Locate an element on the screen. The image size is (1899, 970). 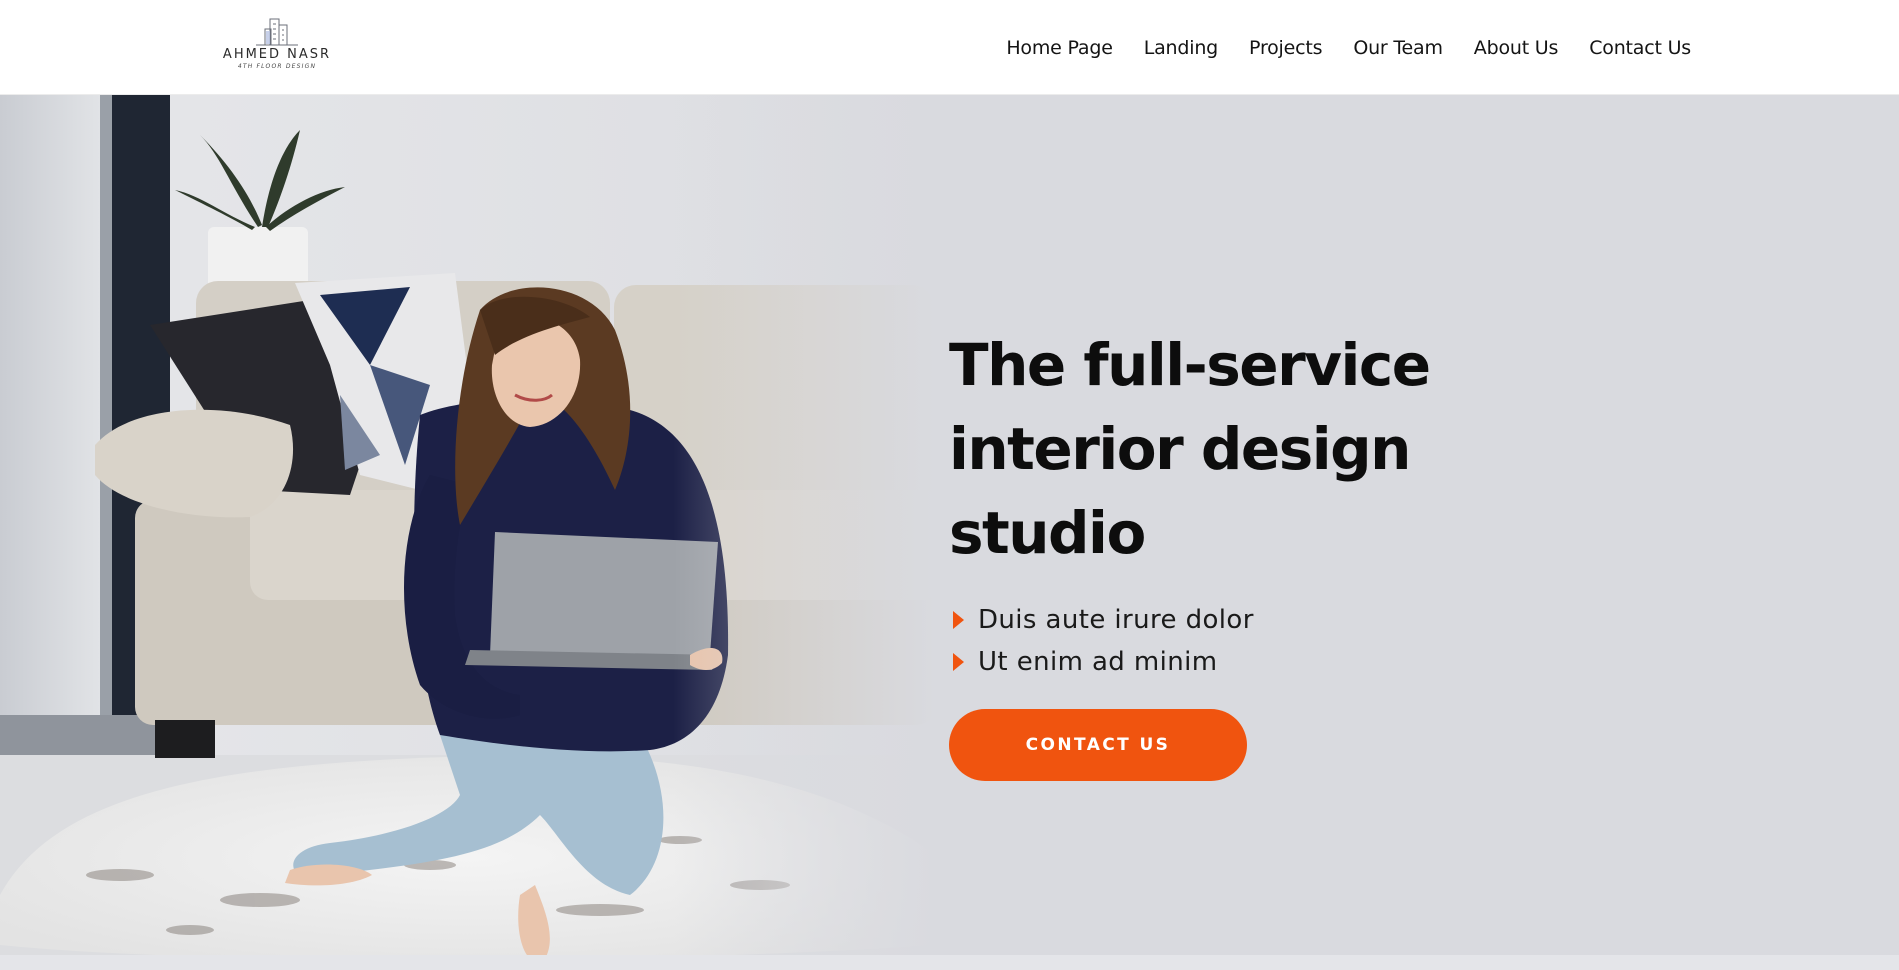
hero-bullet-list: Duis aute irure dolor Ut enim ad minim is located at coordinates (1229, 641).